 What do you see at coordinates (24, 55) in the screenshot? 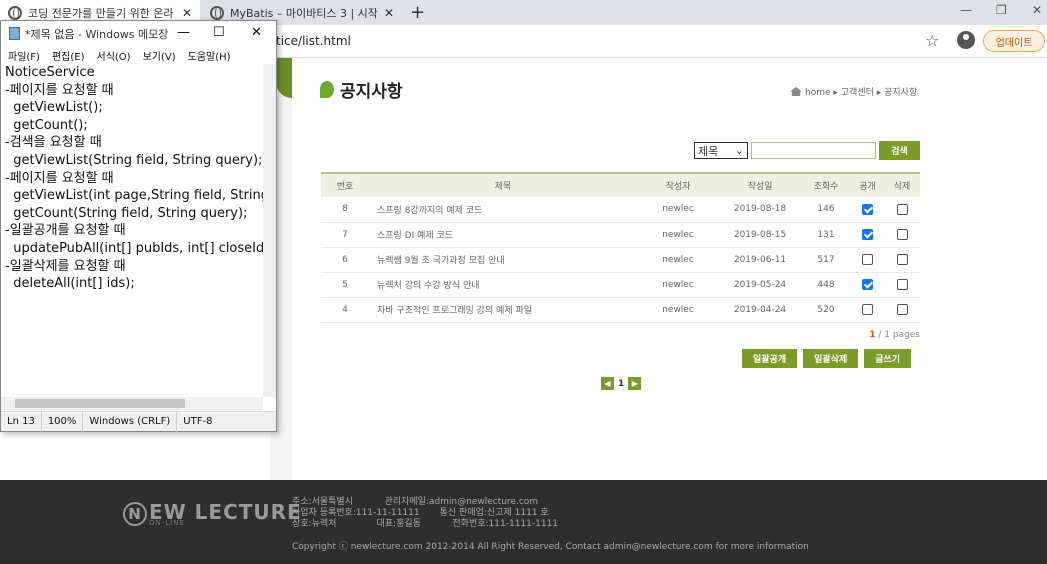
I see `menu-file: 파일(F)` at bounding box center [24, 55].